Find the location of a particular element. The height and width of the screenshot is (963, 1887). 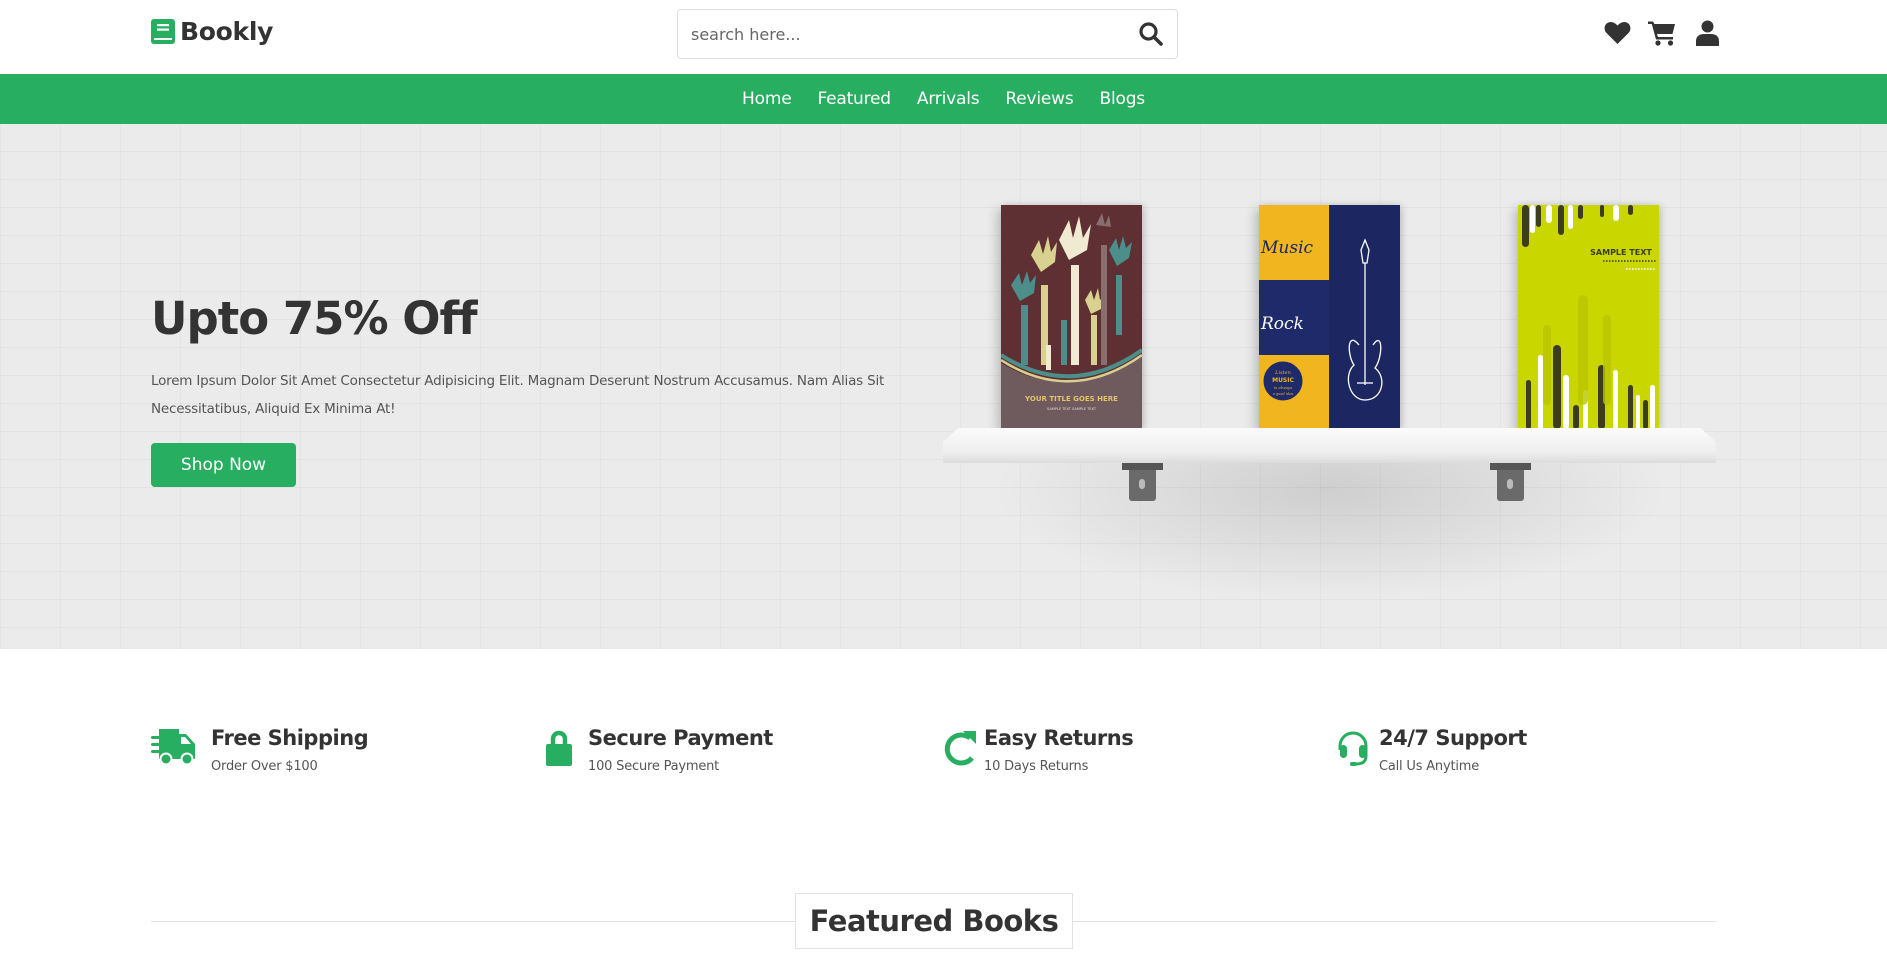

shelf-shadow is located at coordinates (1330, 532).